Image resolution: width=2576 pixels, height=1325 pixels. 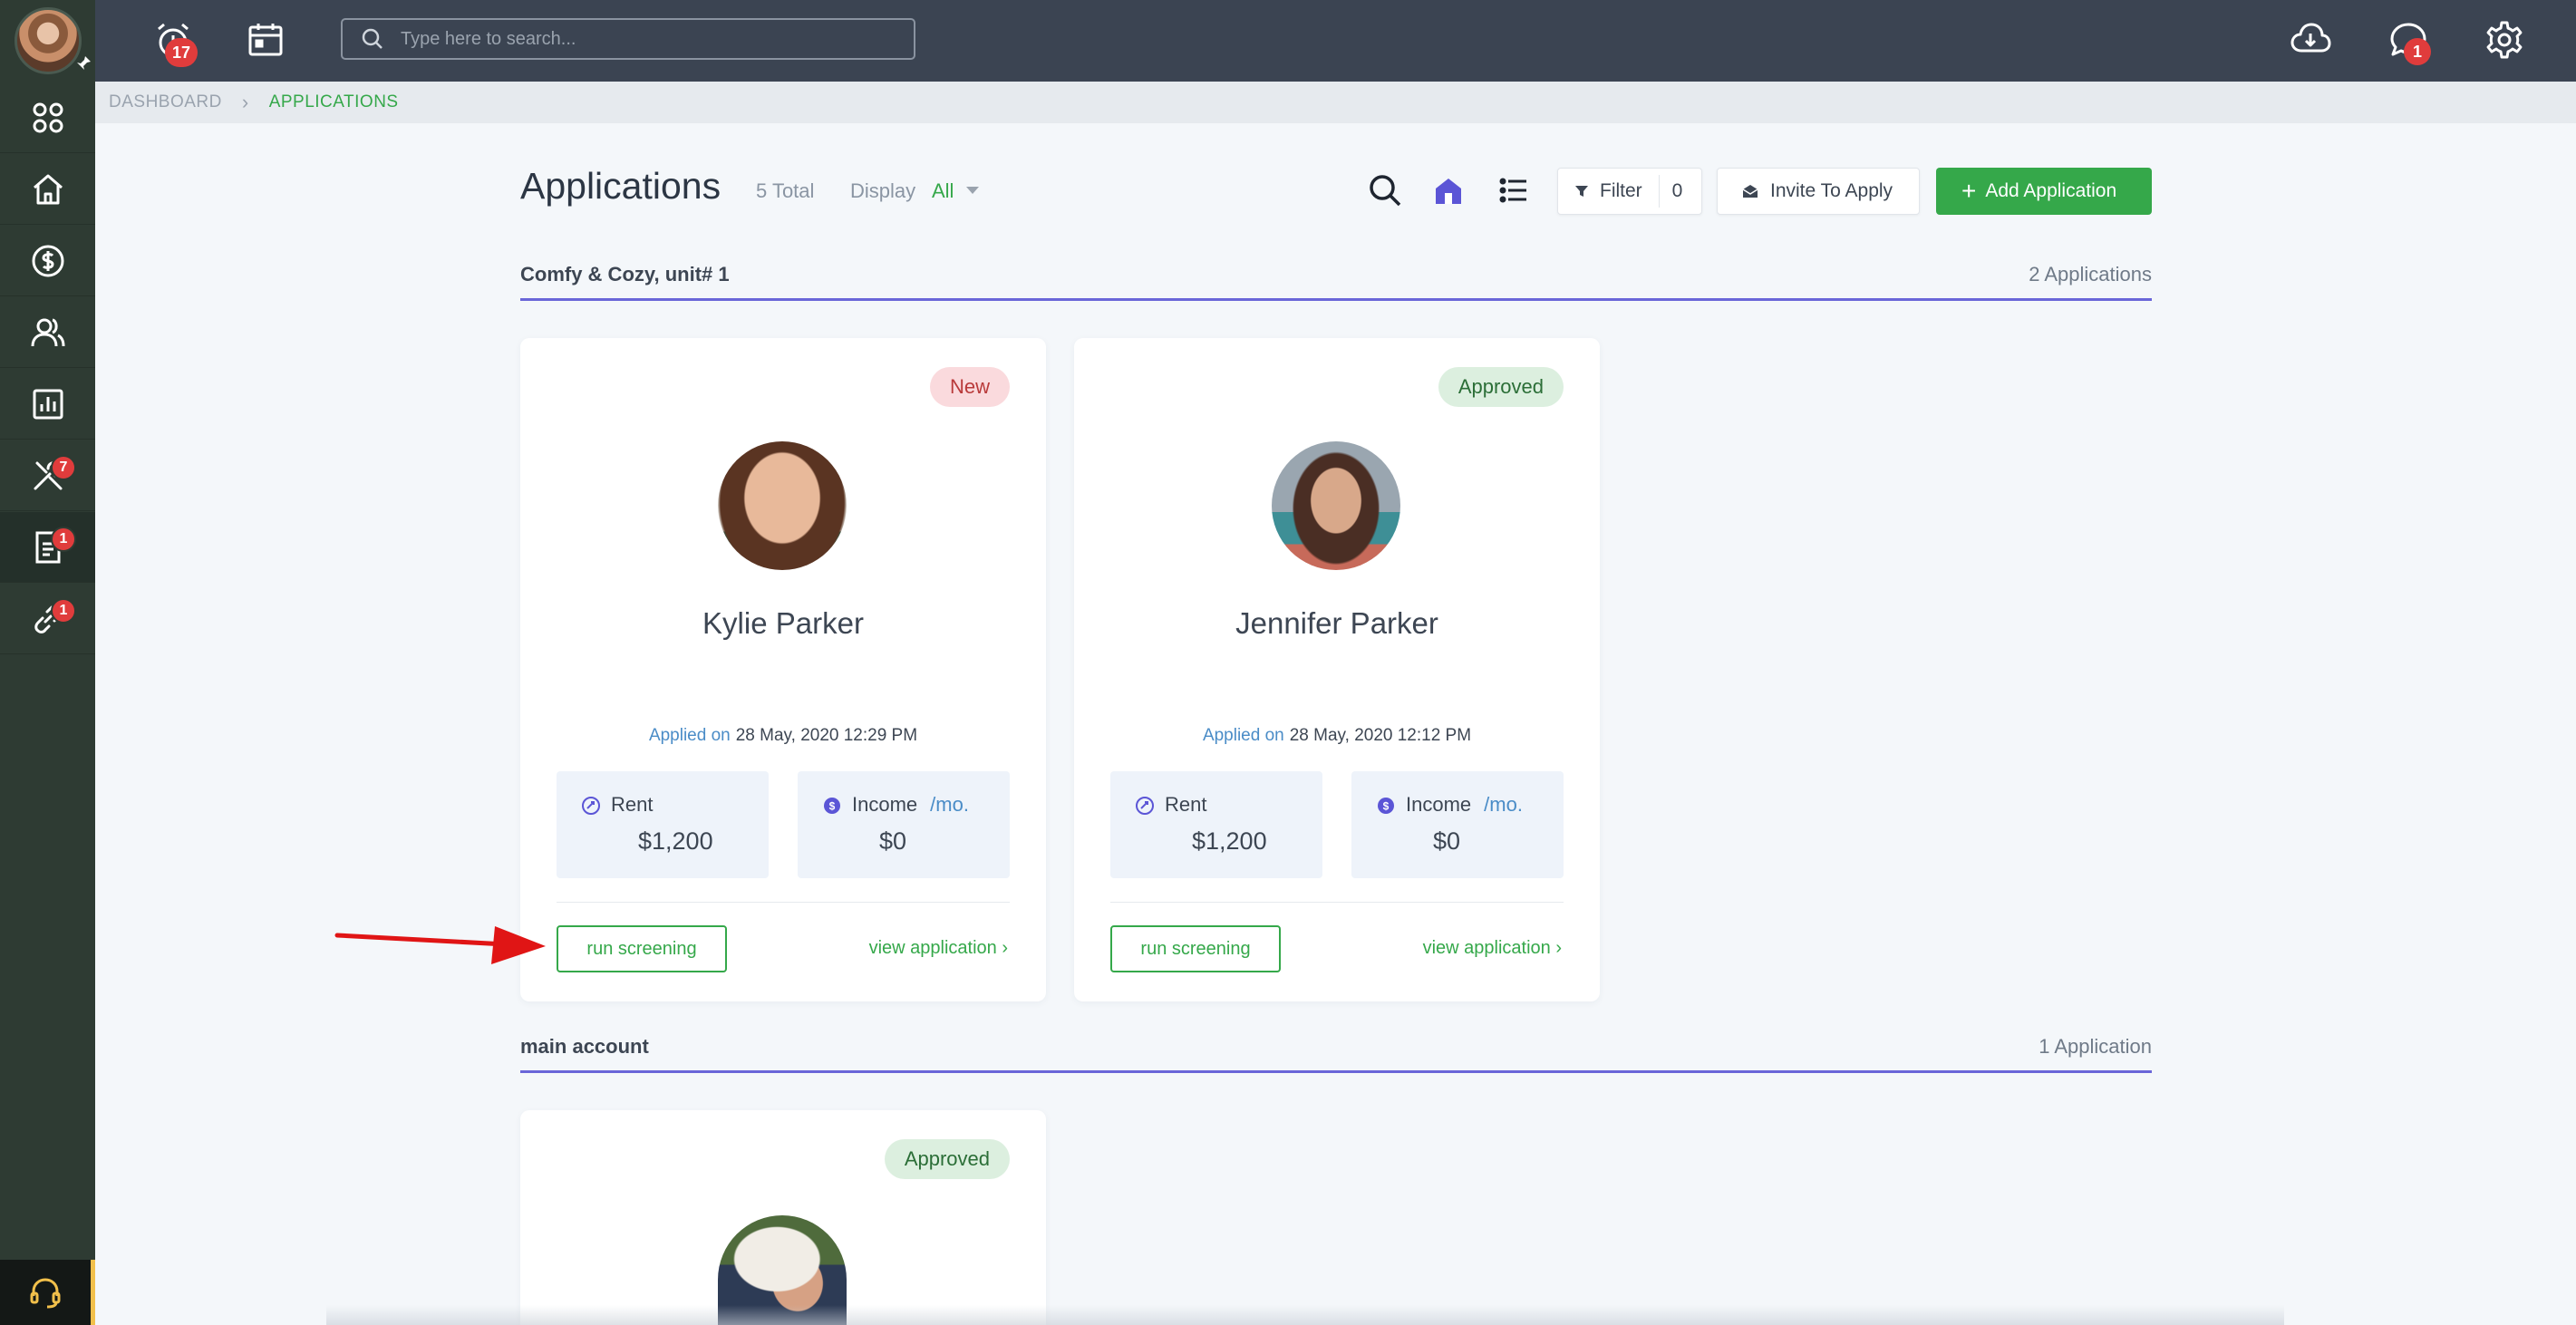 I want to click on group-count: 1 Application, so click(x=2095, y=1046).